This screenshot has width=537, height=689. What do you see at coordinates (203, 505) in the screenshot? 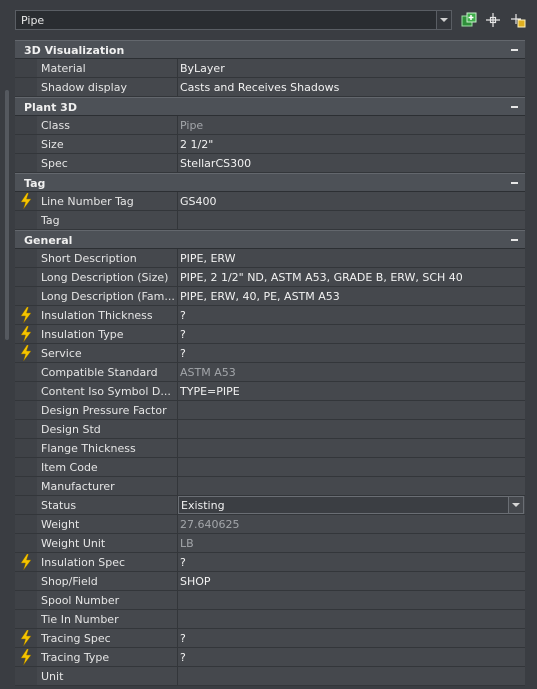
I see `status-value: Existing` at bounding box center [203, 505].